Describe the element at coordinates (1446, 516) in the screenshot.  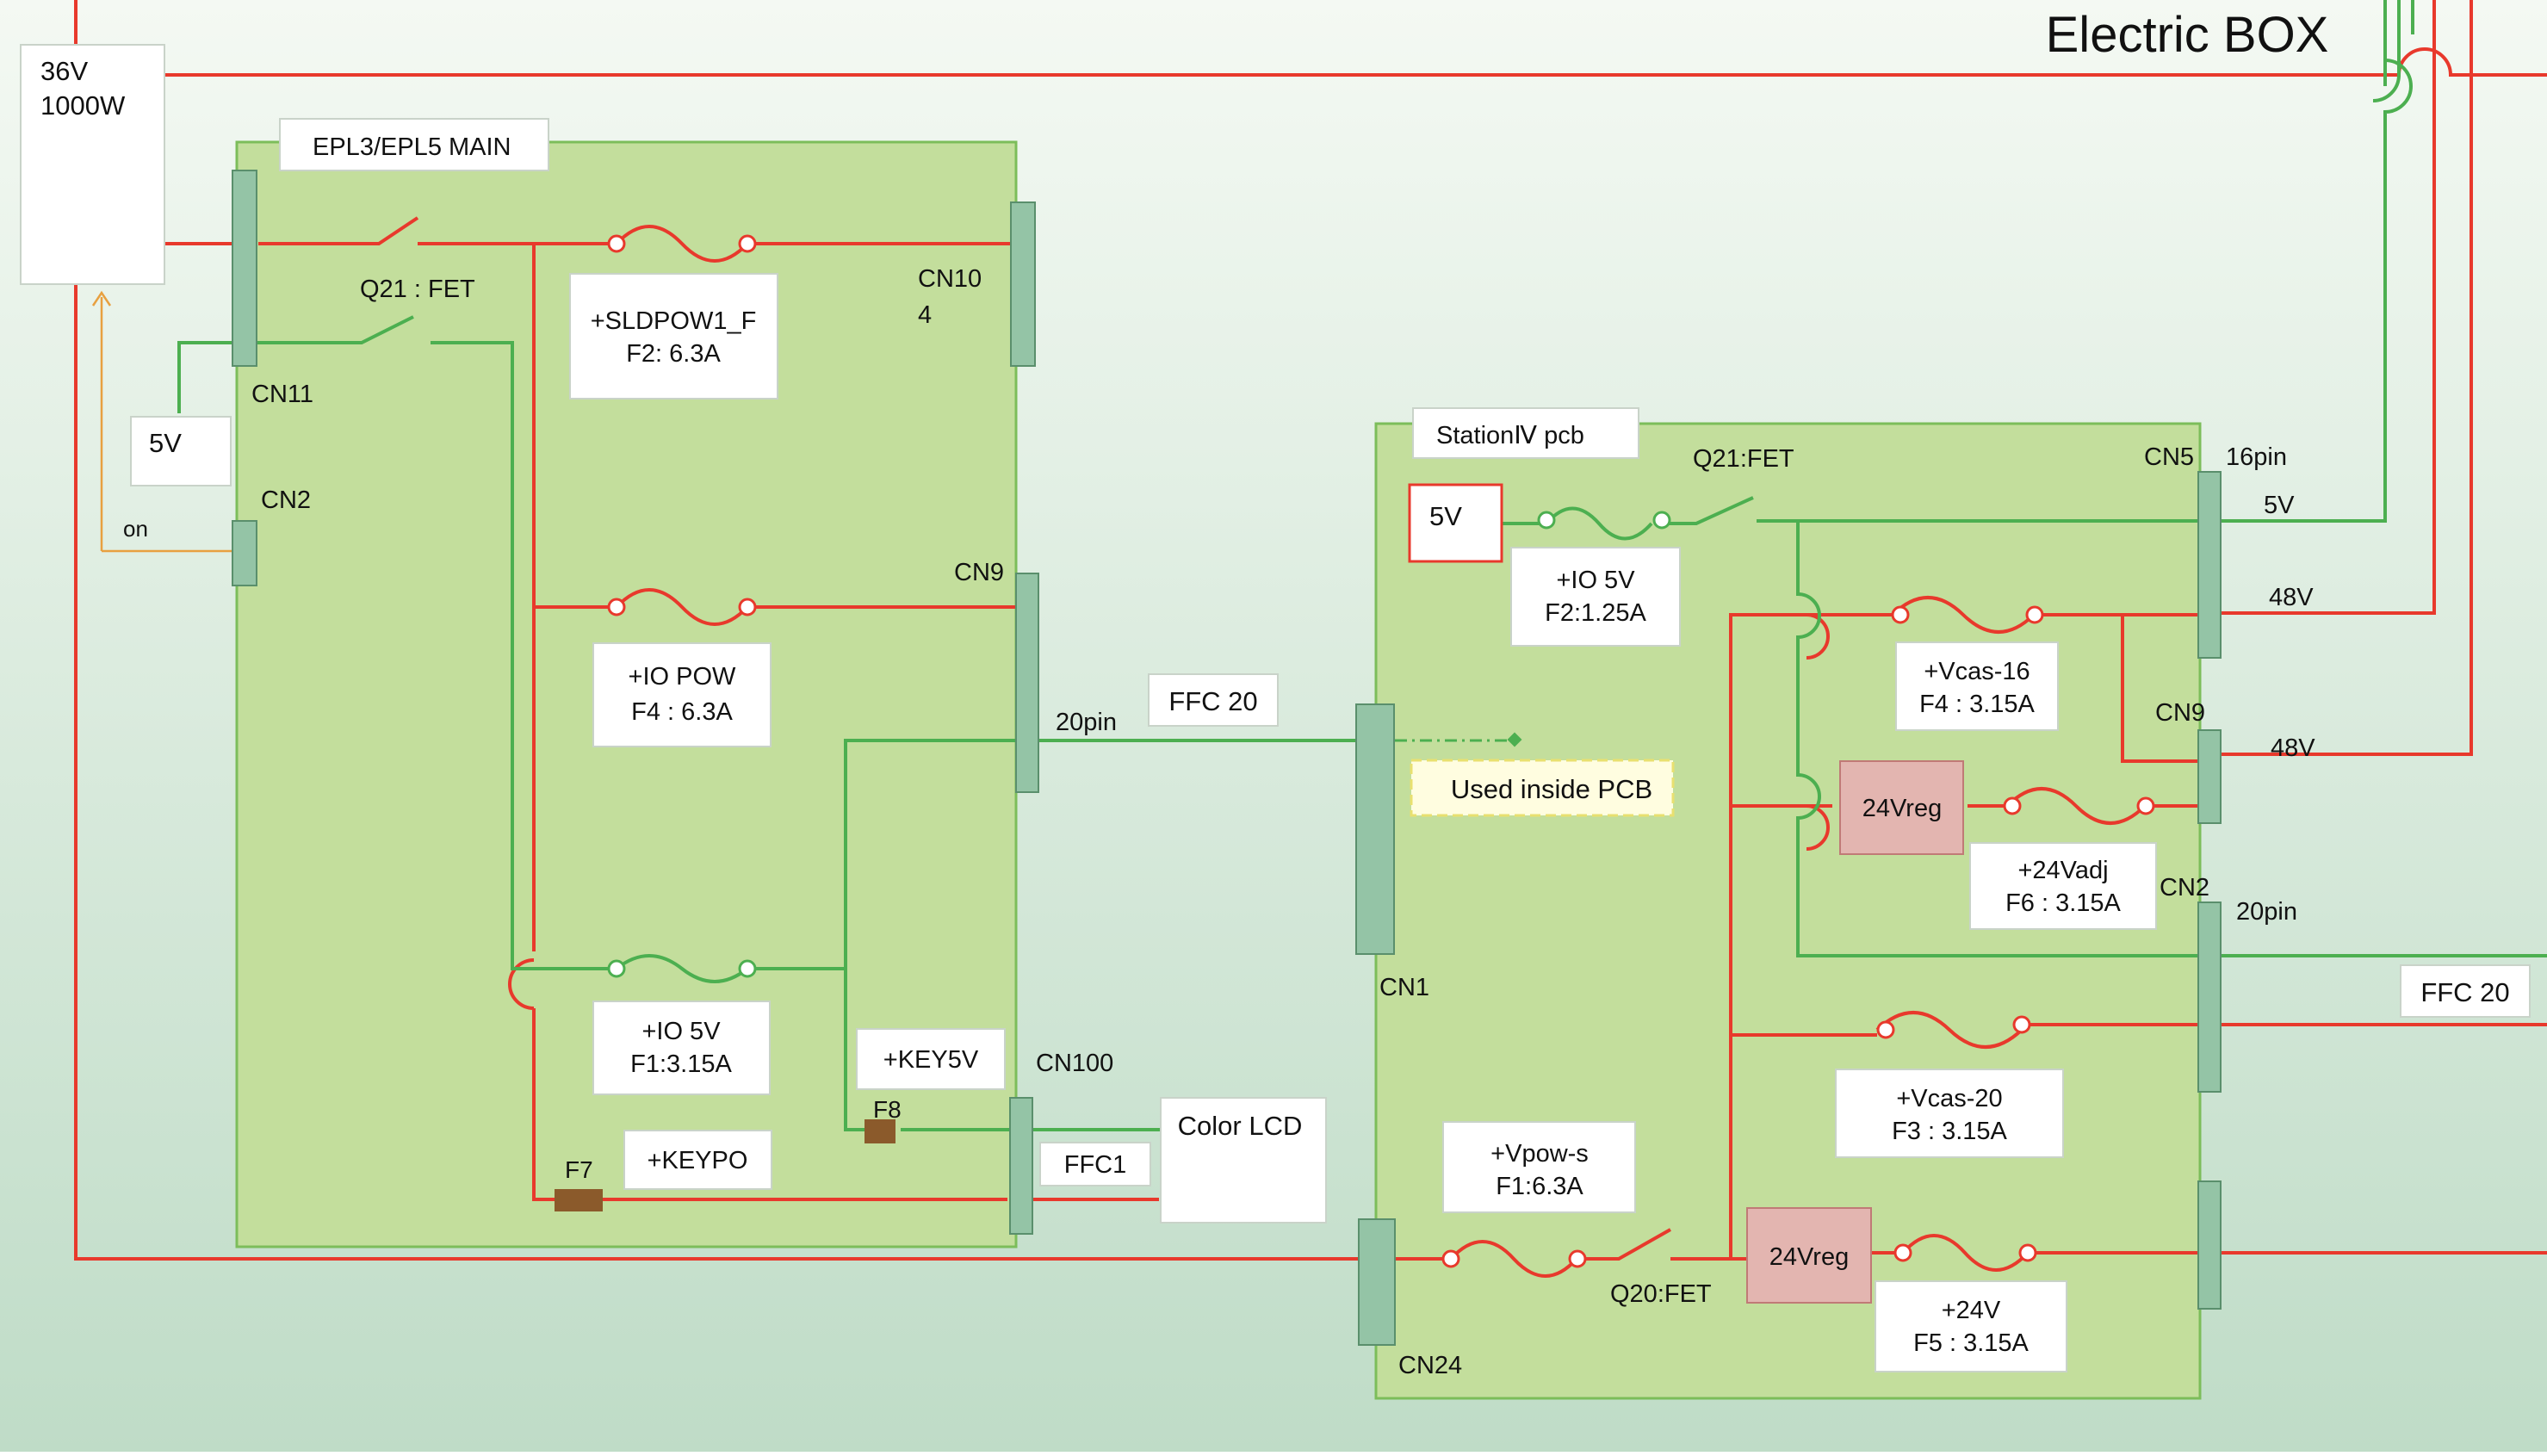
I see `input-5v-label: 5V` at that location.